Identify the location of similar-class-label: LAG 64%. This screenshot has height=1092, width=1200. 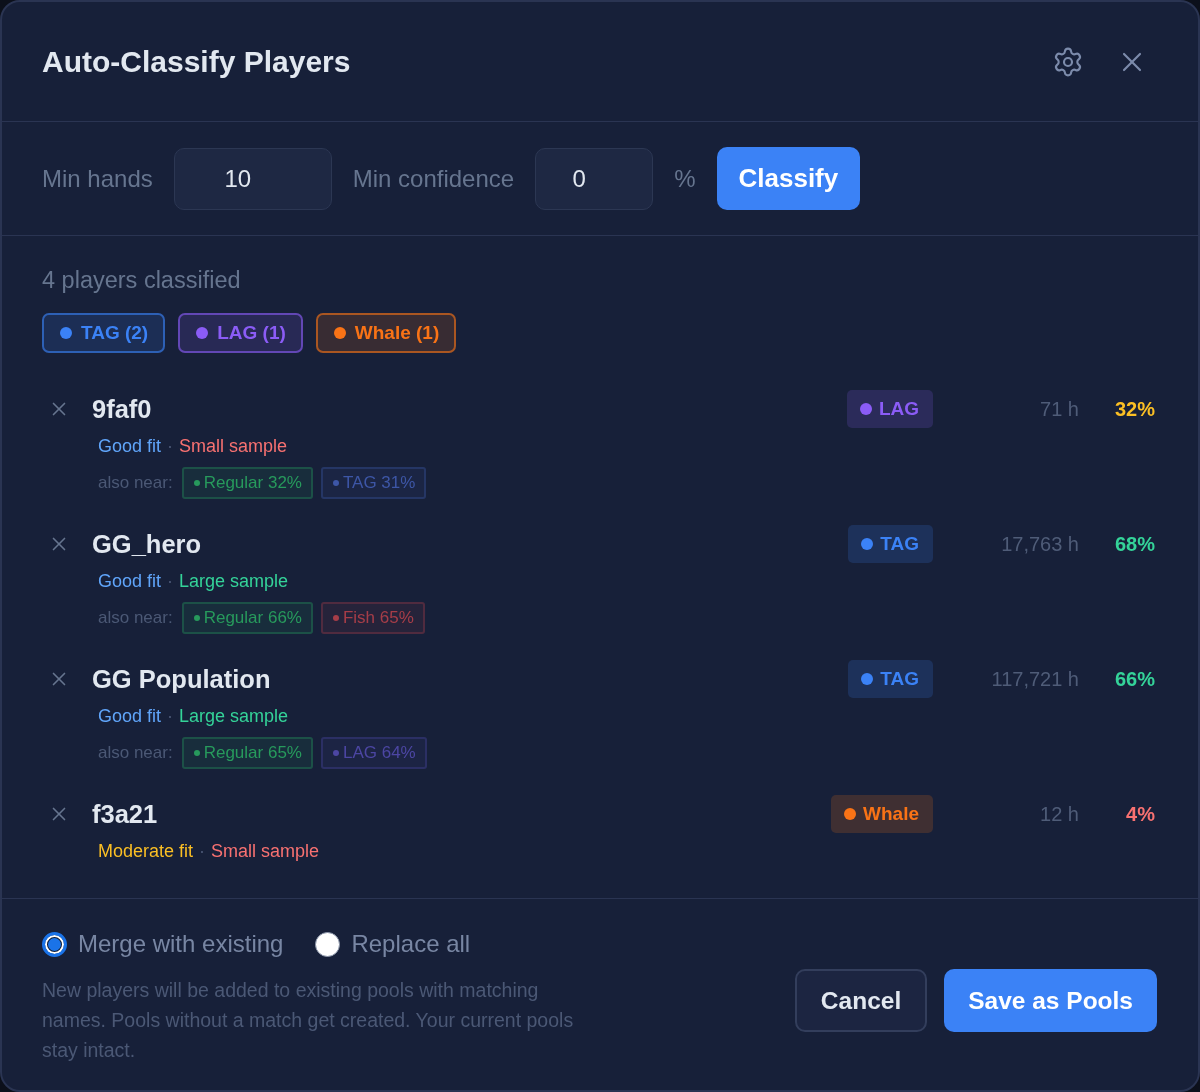
(379, 753).